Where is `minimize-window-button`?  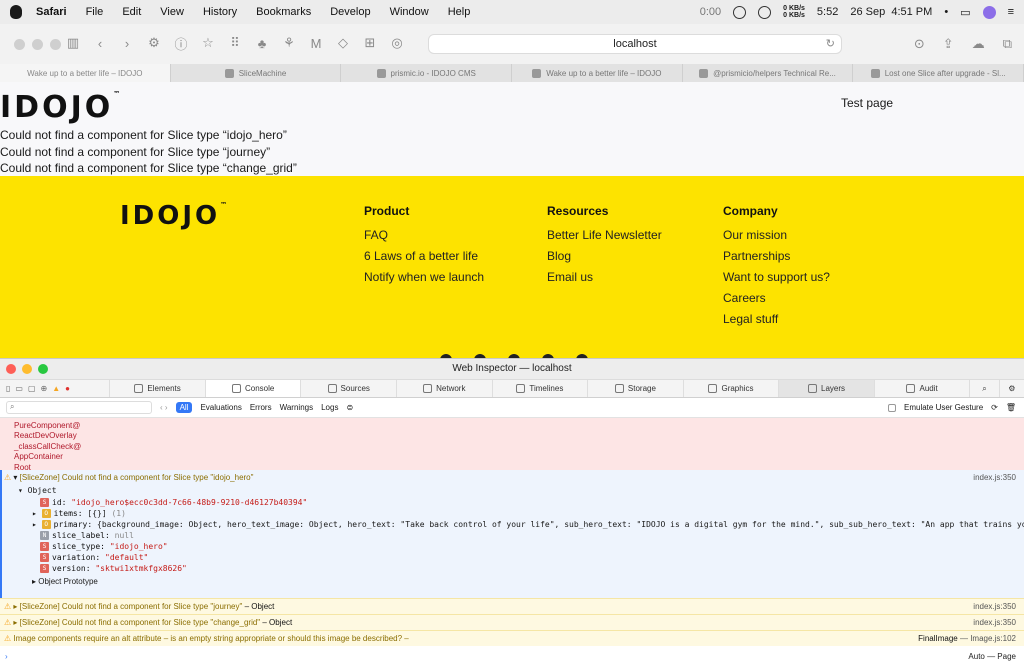
minimize-window-button is located at coordinates (37, 44).